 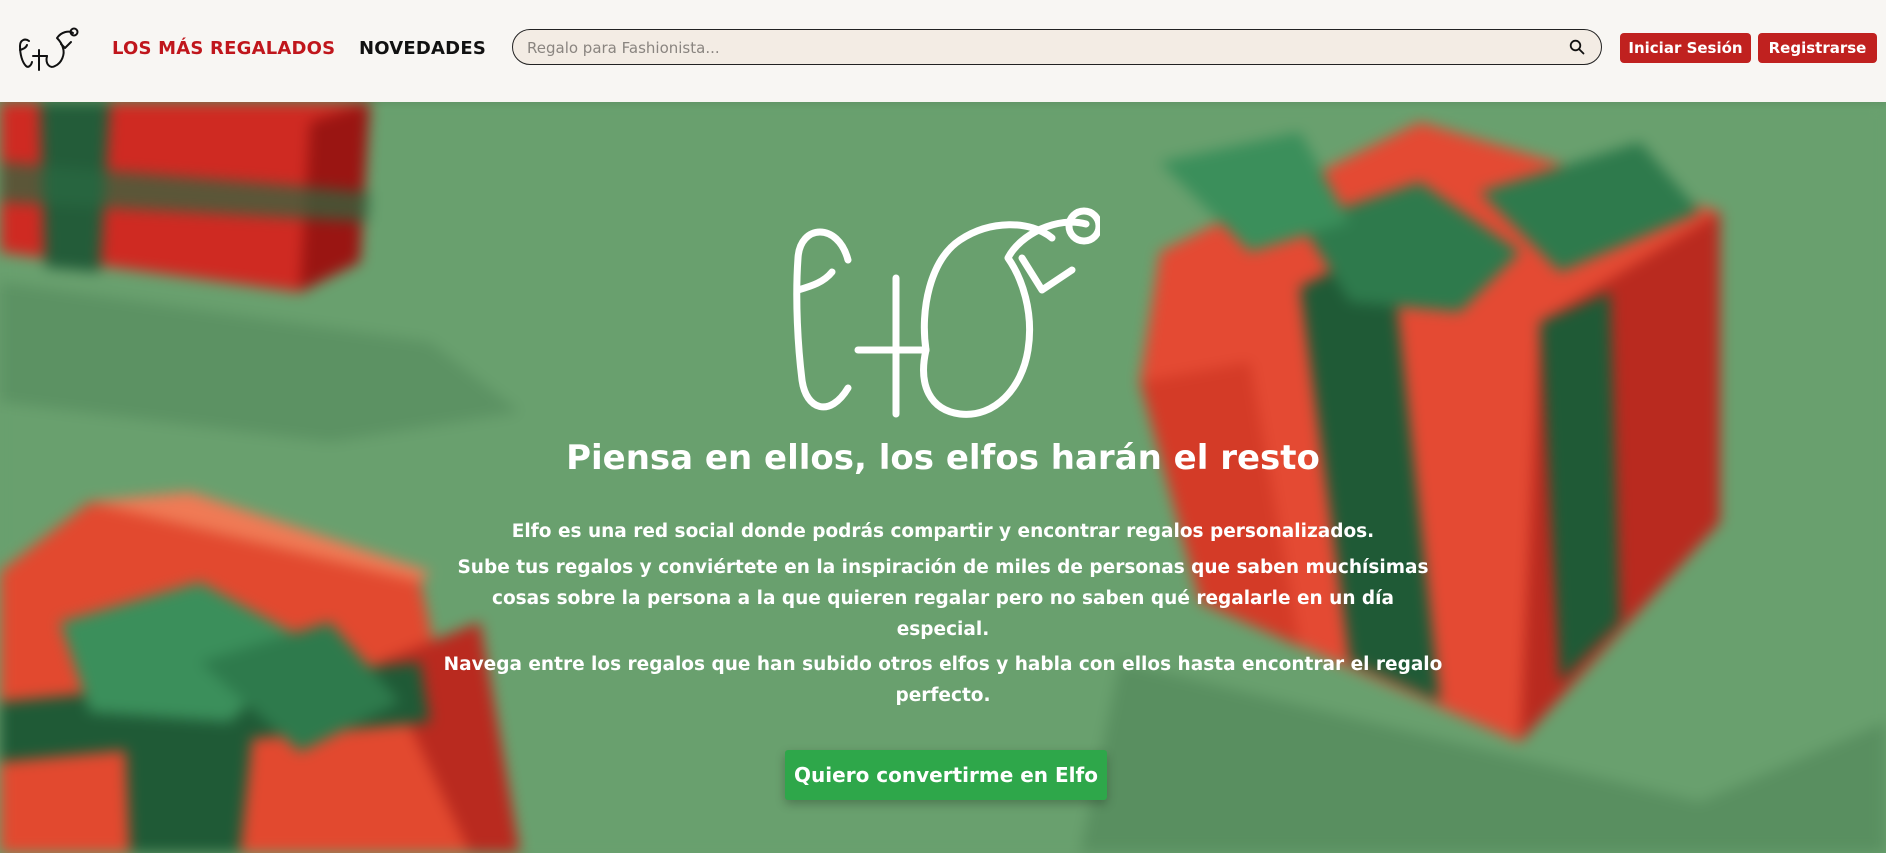 I want to click on search-input, so click(x=1042, y=47).